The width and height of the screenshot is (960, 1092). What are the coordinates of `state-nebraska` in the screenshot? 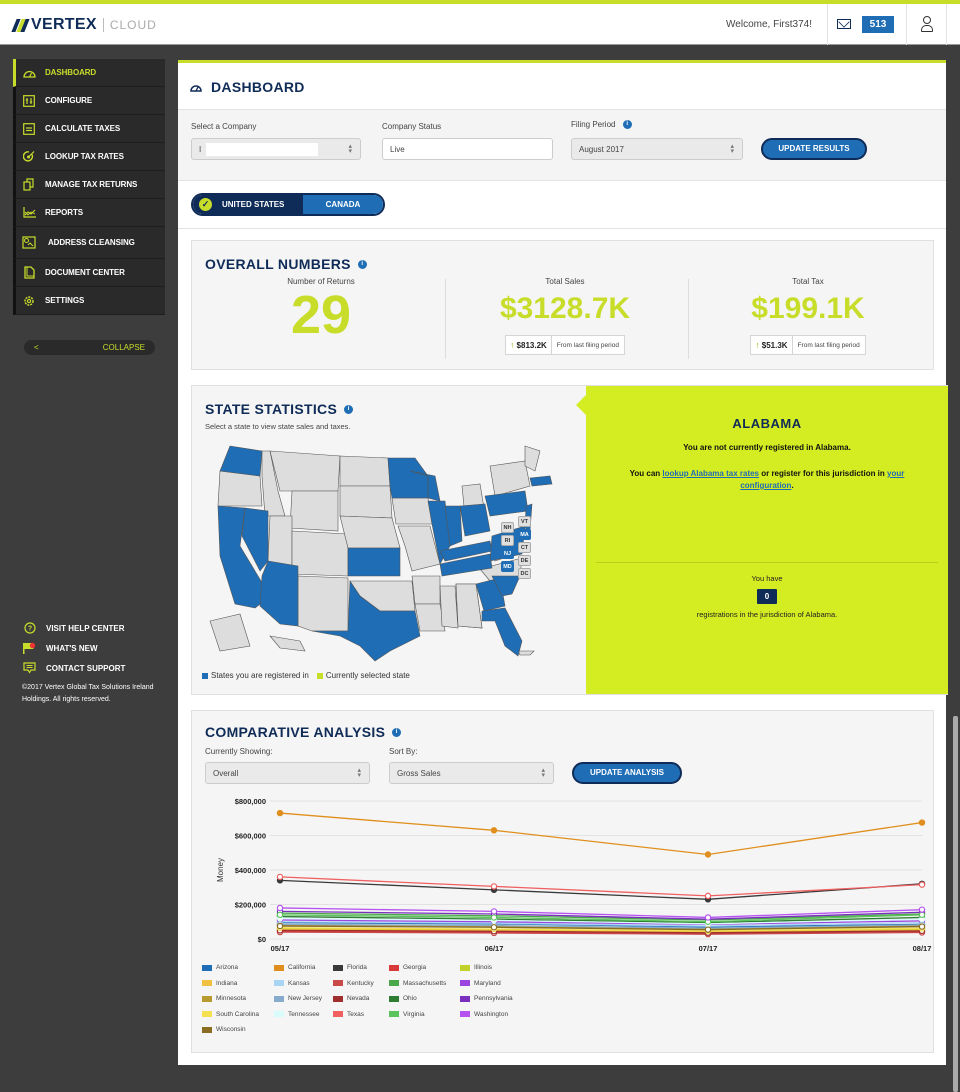 It's located at (370, 532).